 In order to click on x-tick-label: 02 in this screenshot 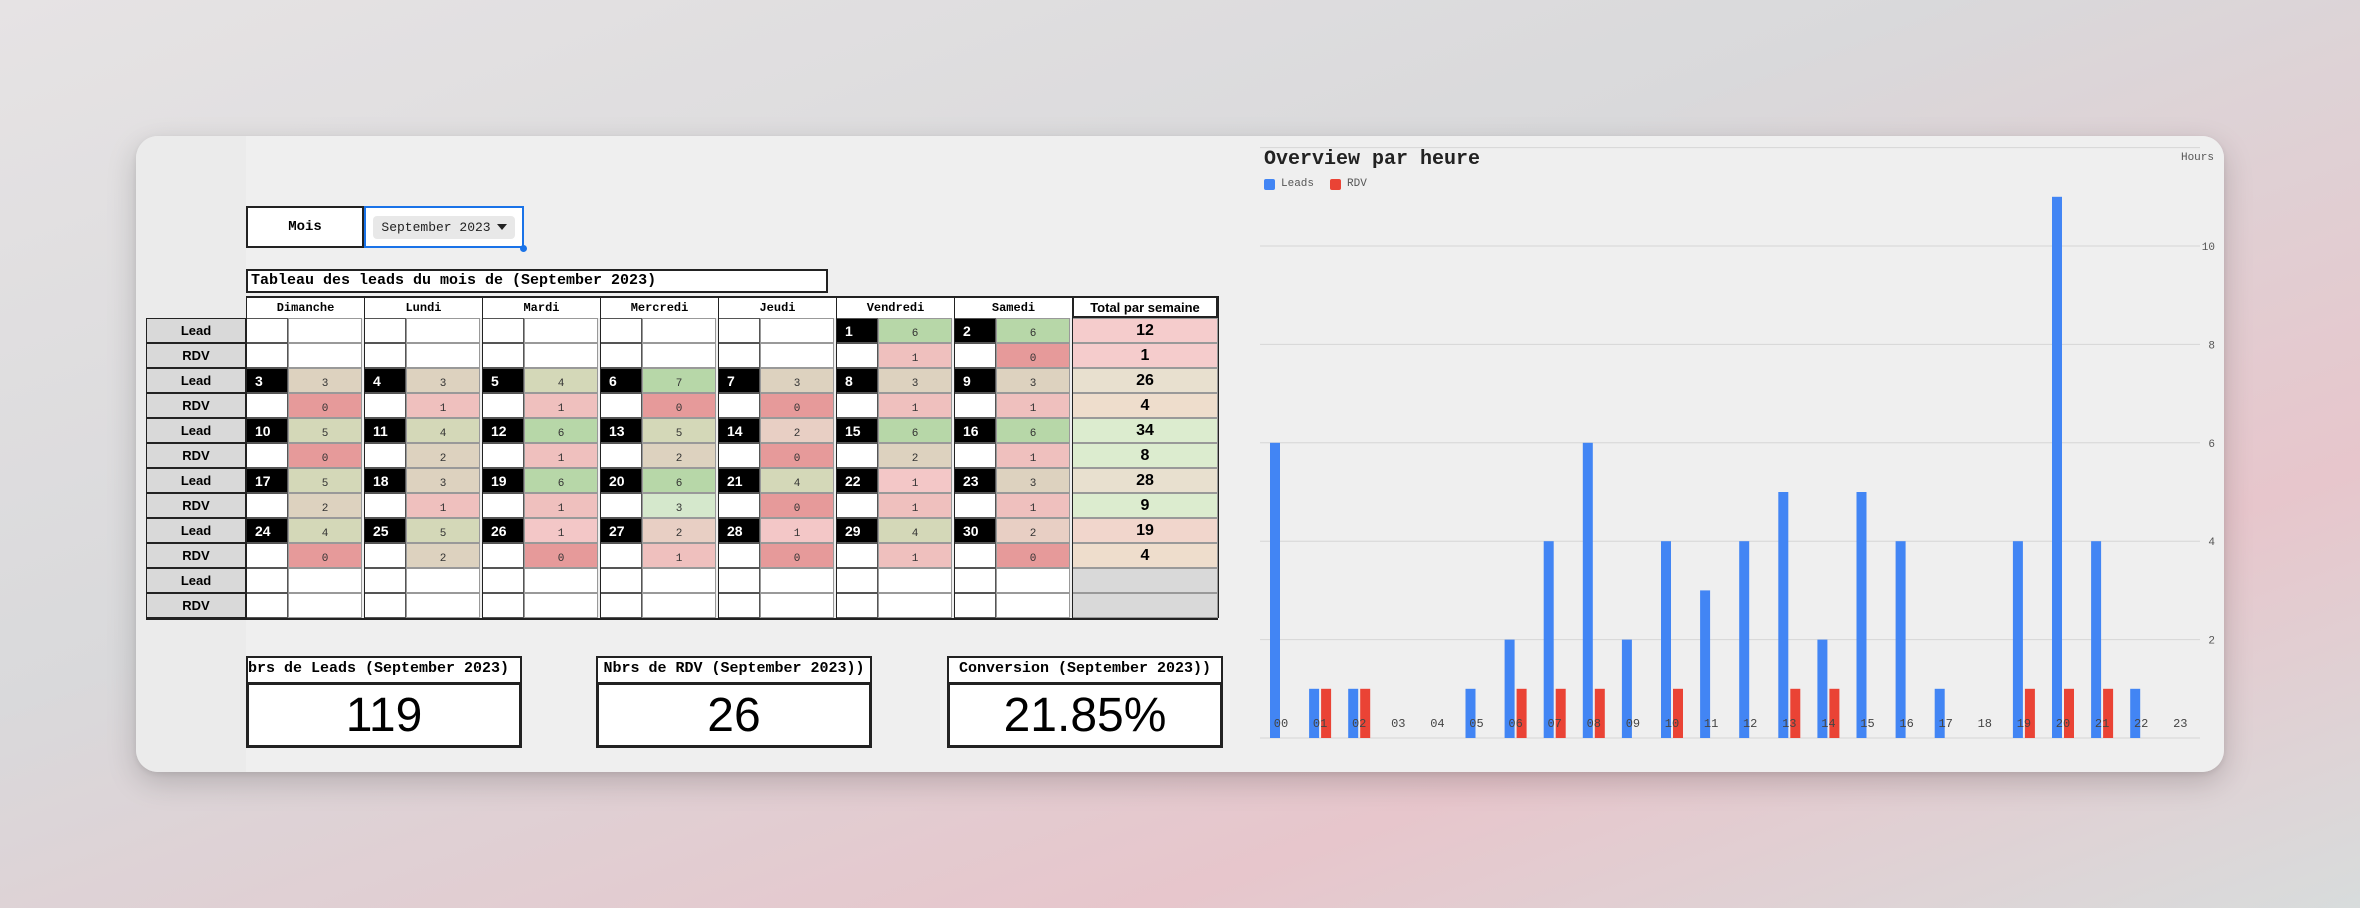, I will do `click(1359, 724)`.